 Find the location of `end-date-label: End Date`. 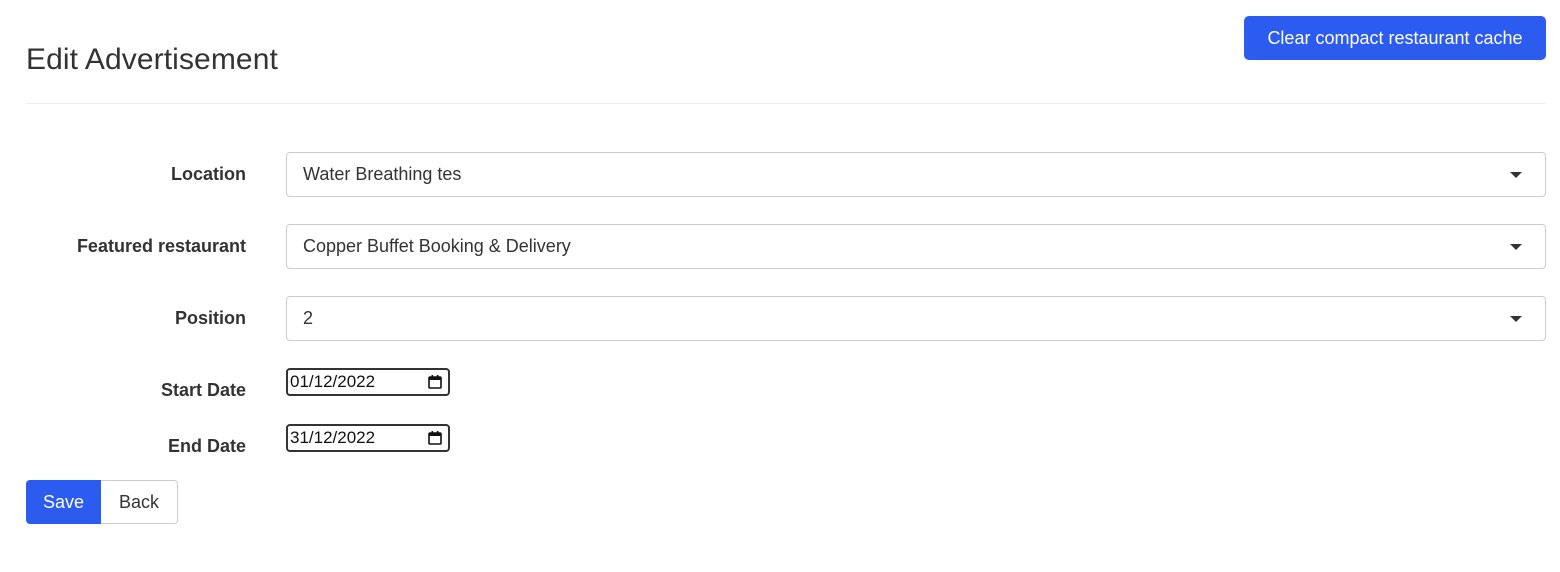

end-date-label: End Date is located at coordinates (206, 446).